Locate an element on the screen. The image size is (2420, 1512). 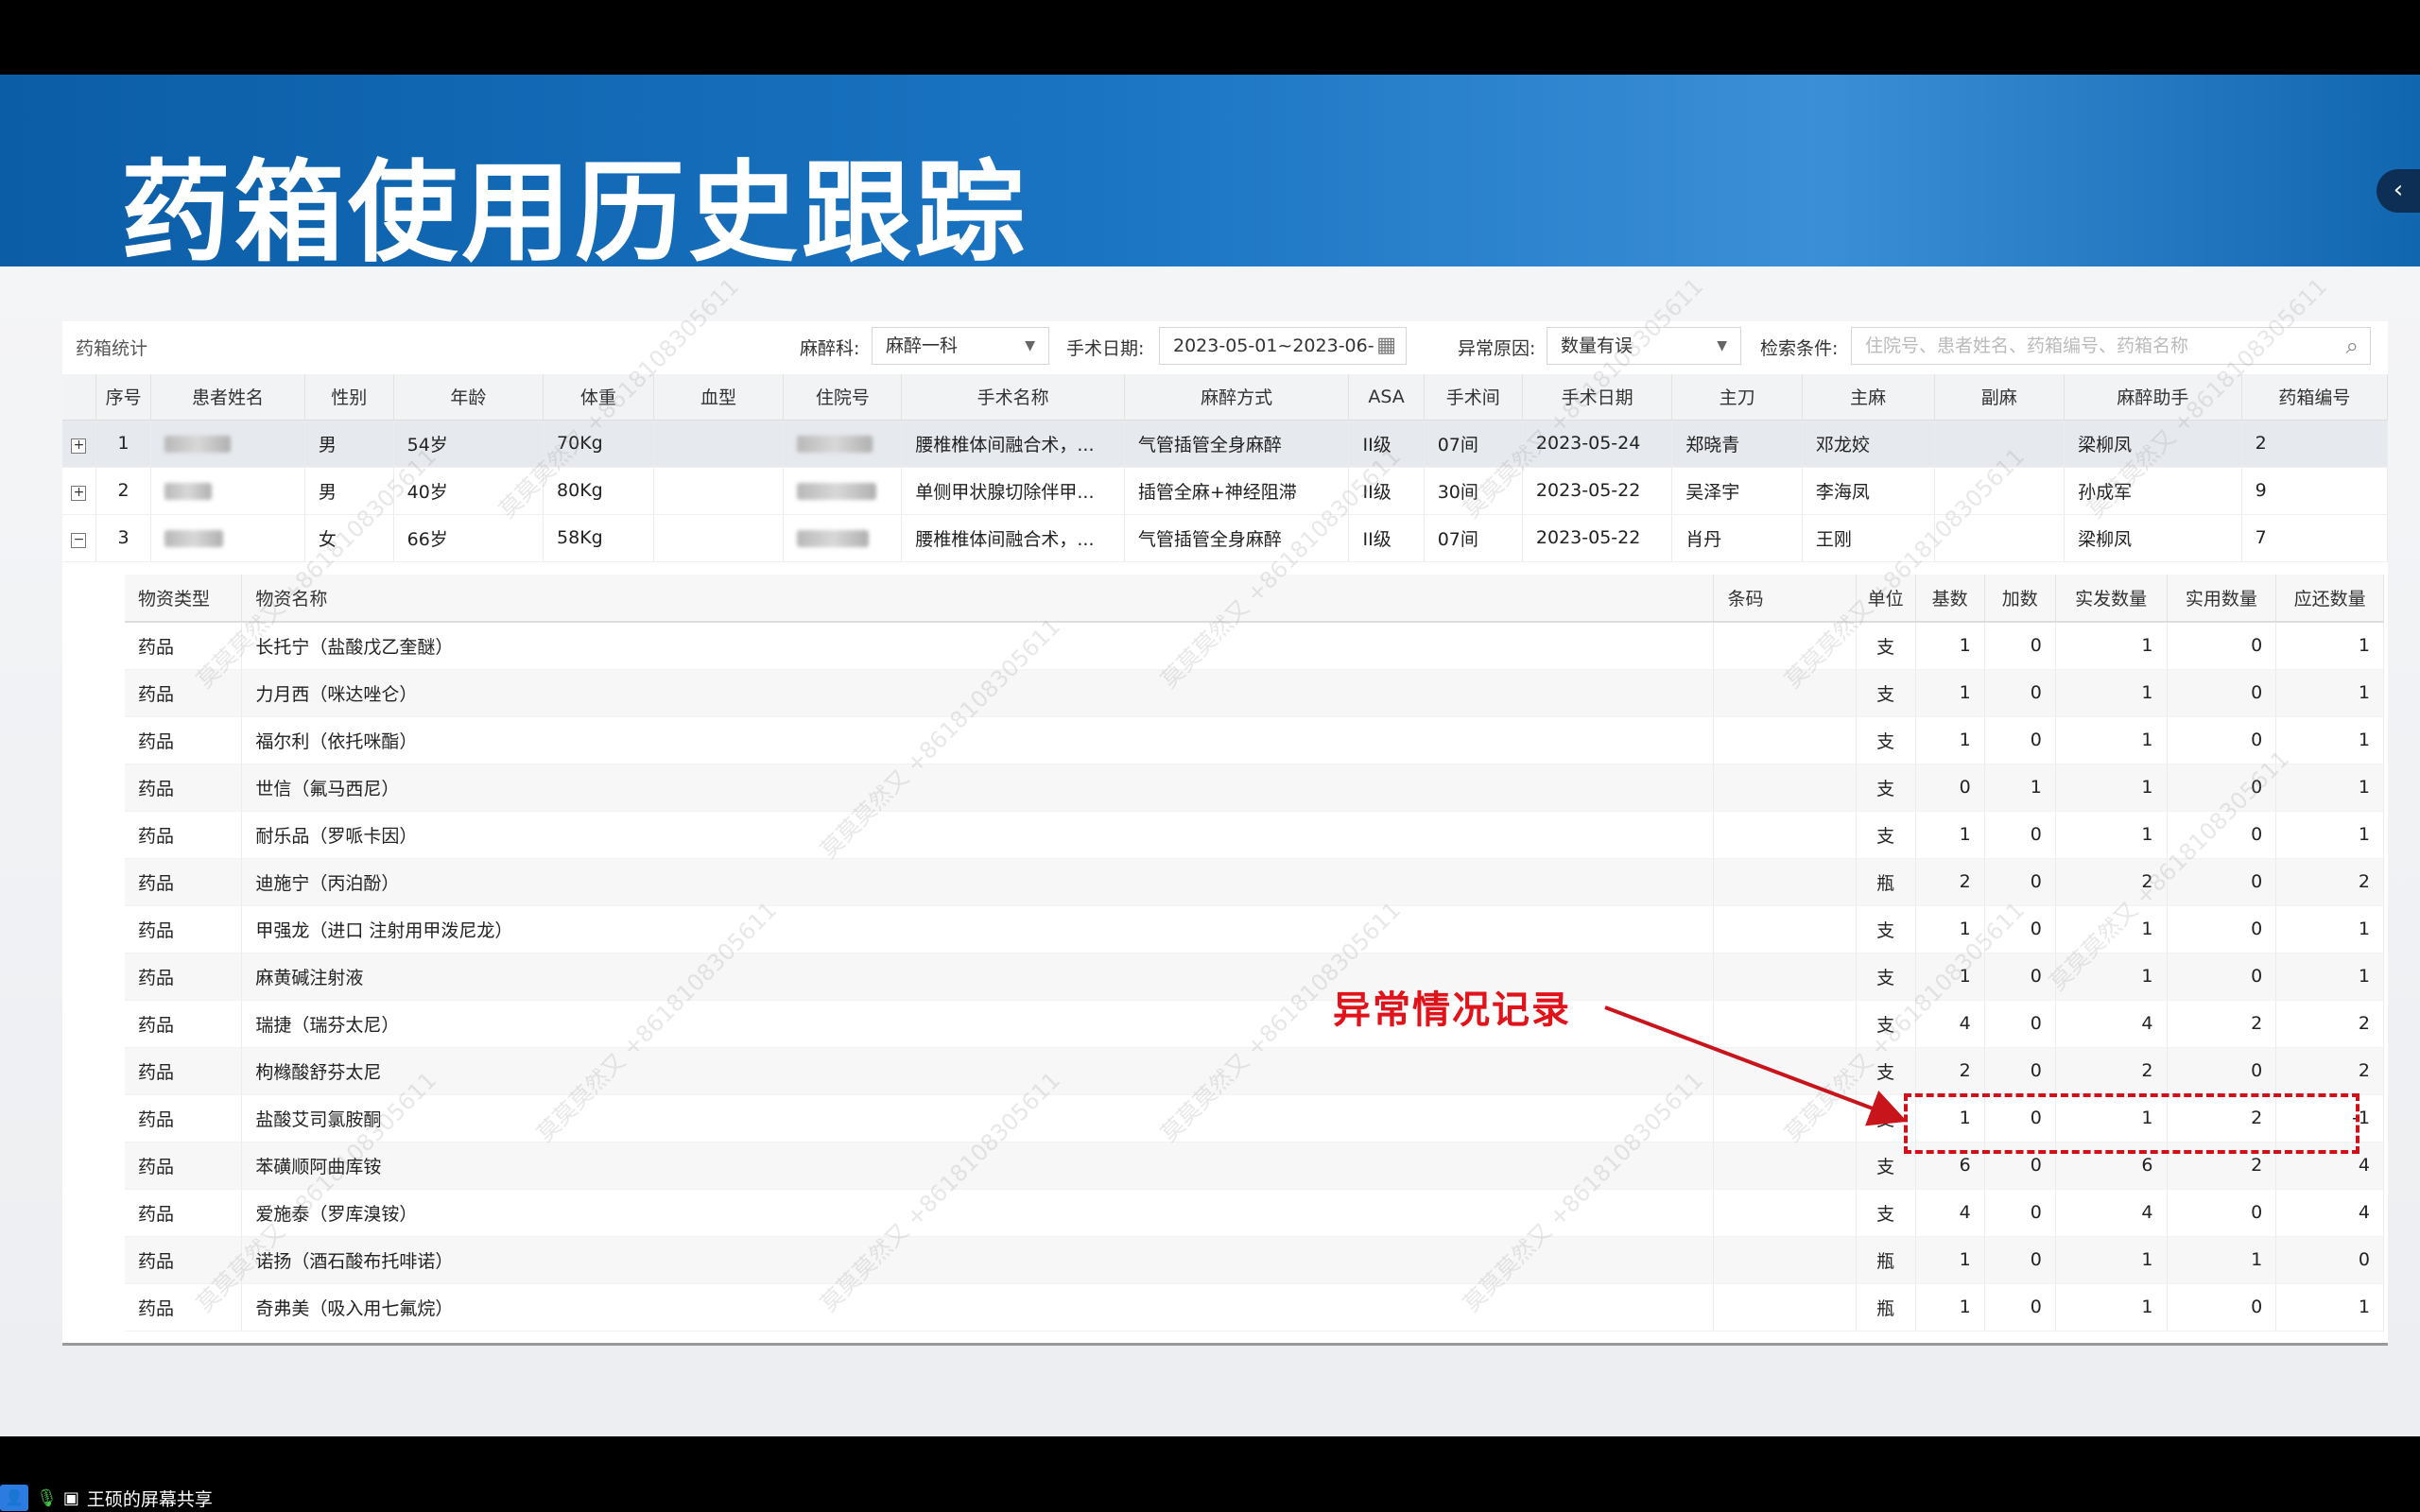
cell-used: 1 is located at coordinates (2222, 1260).